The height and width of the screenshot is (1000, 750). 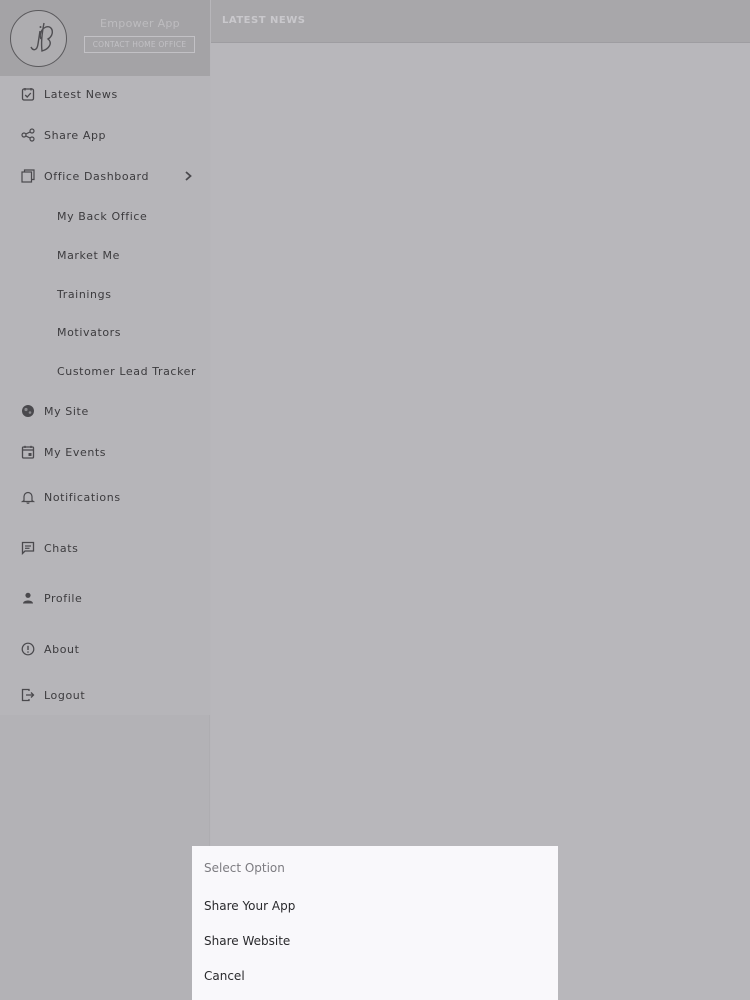 I want to click on sidebar-item-label: Market Me, so click(x=88, y=255).